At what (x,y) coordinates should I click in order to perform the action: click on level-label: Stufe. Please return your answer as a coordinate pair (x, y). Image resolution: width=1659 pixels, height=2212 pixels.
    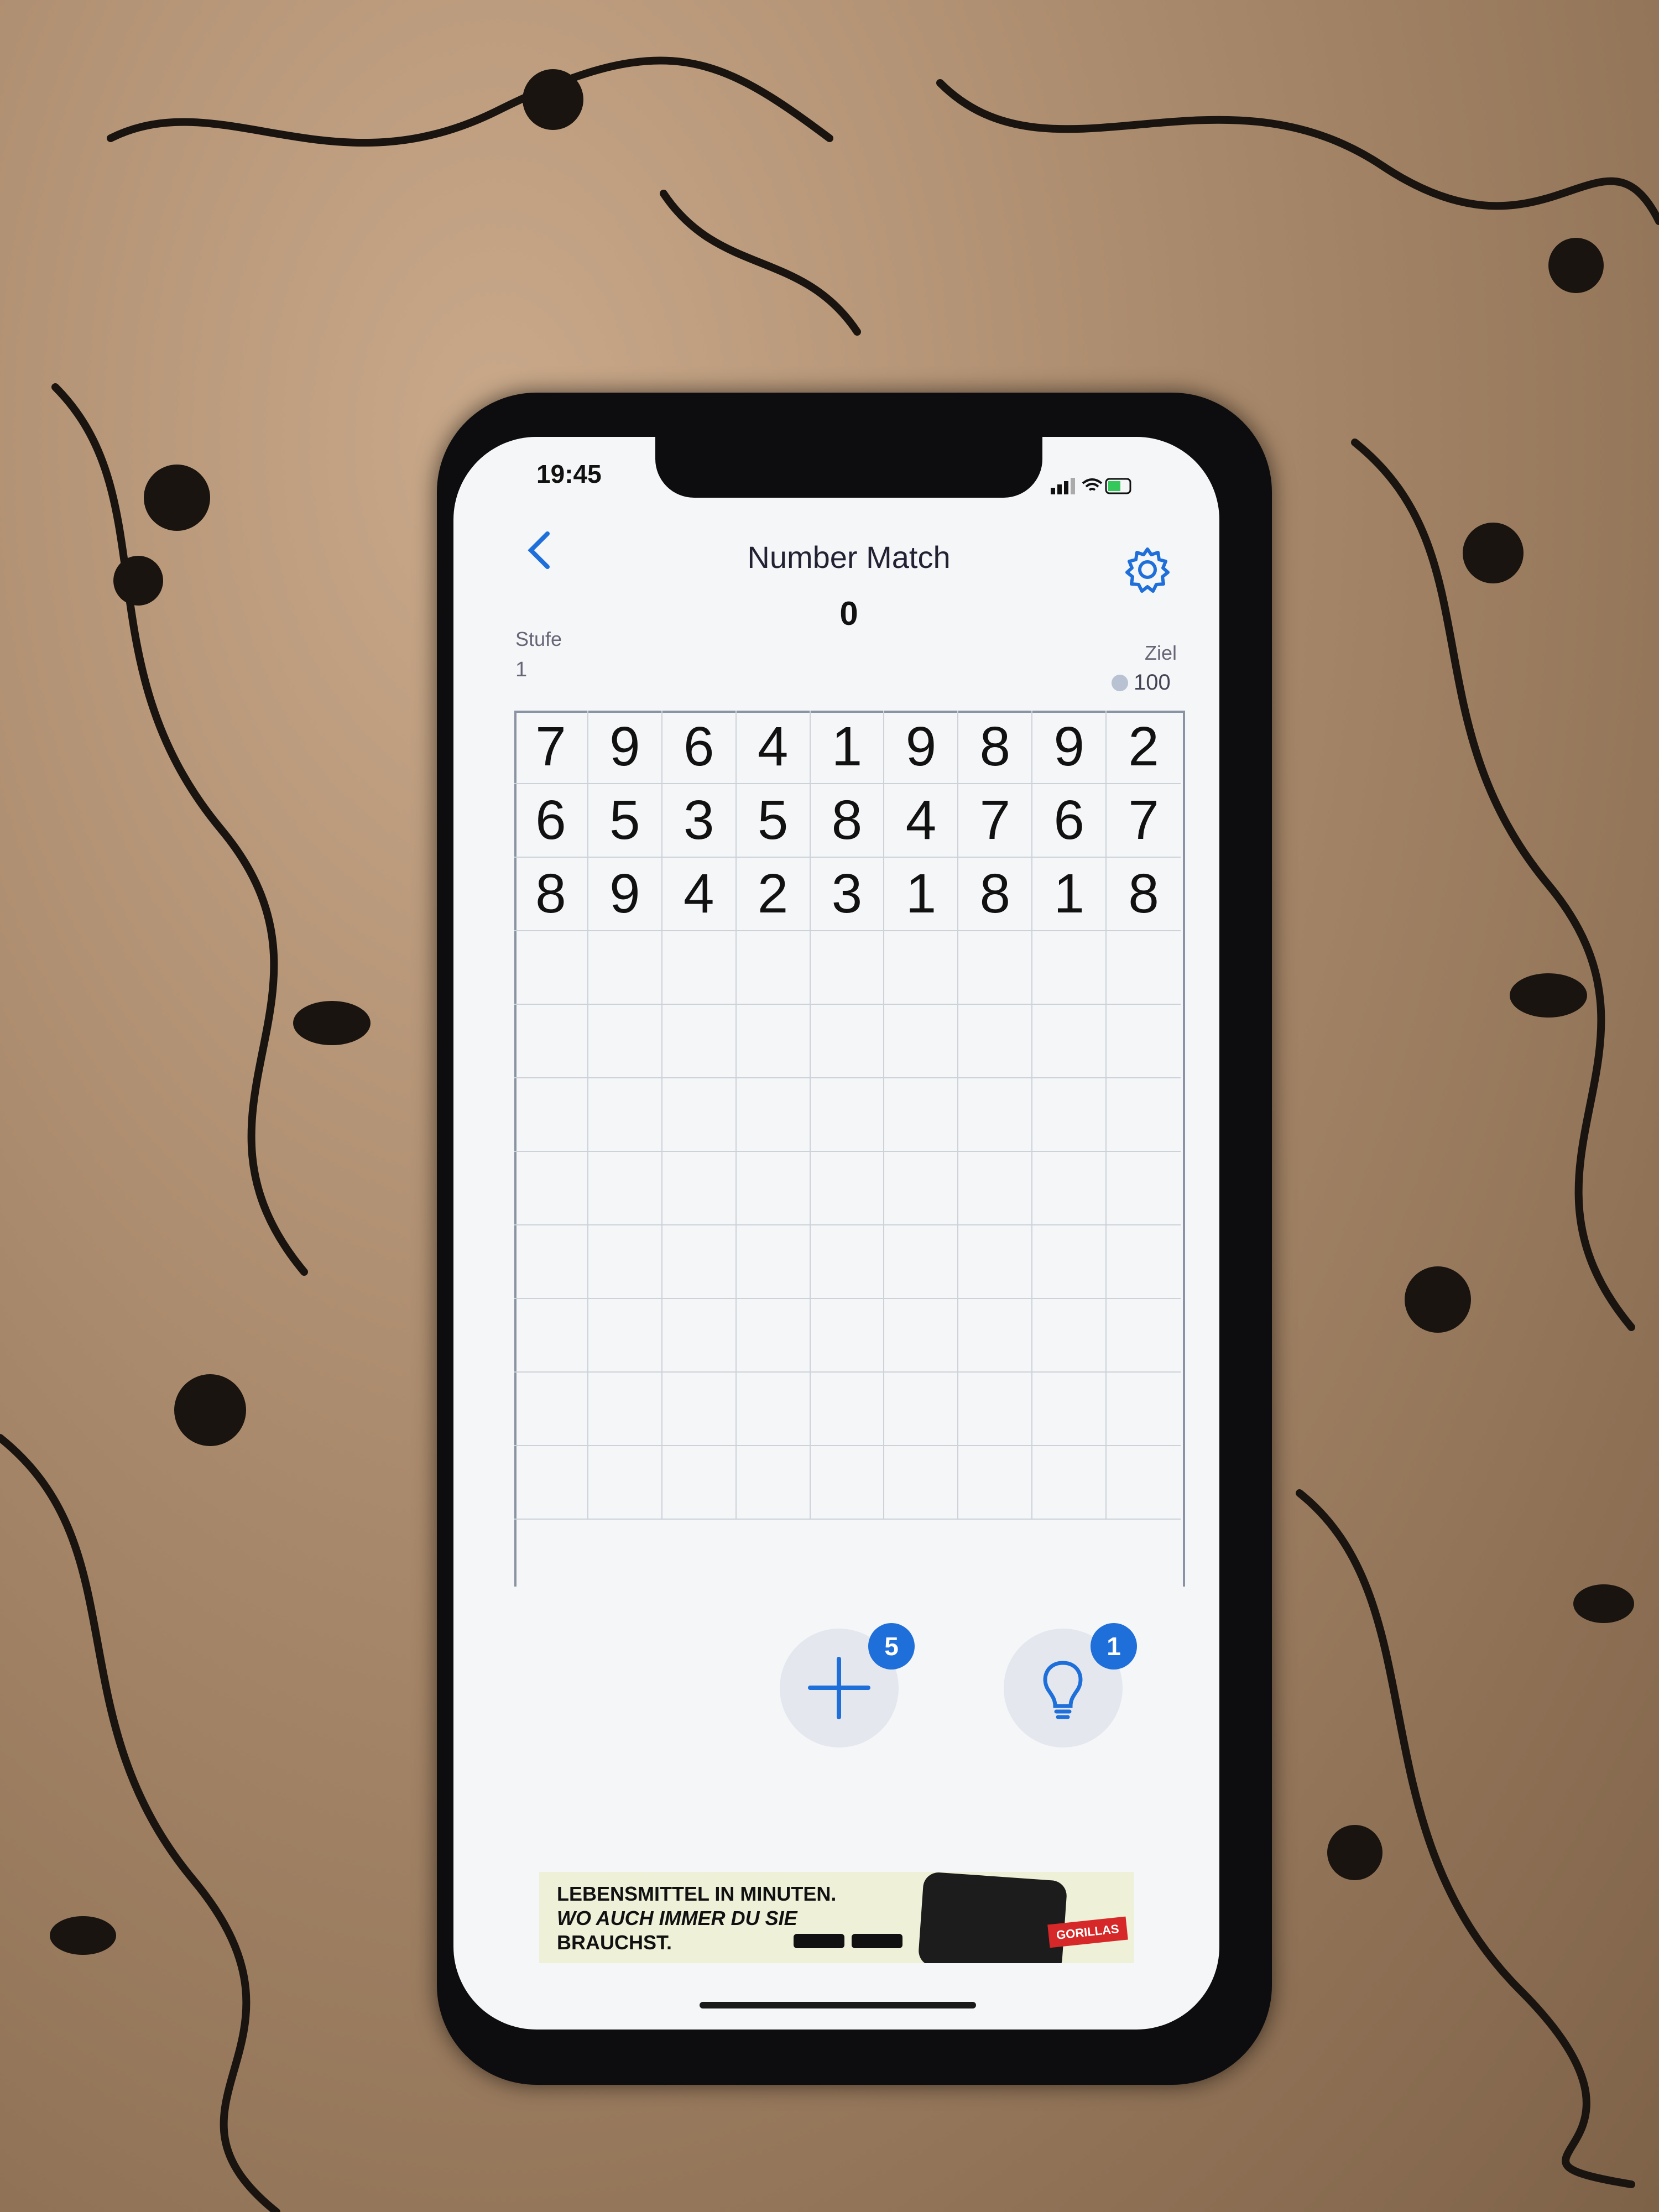
    Looking at the image, I should click on (539, 639).